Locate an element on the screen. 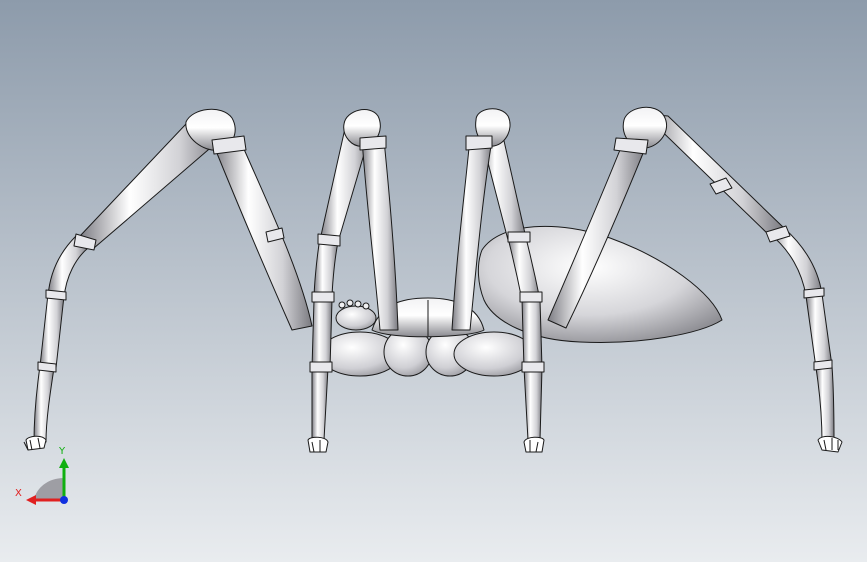  x-axis-label: X is located at coordinates (18, 493).